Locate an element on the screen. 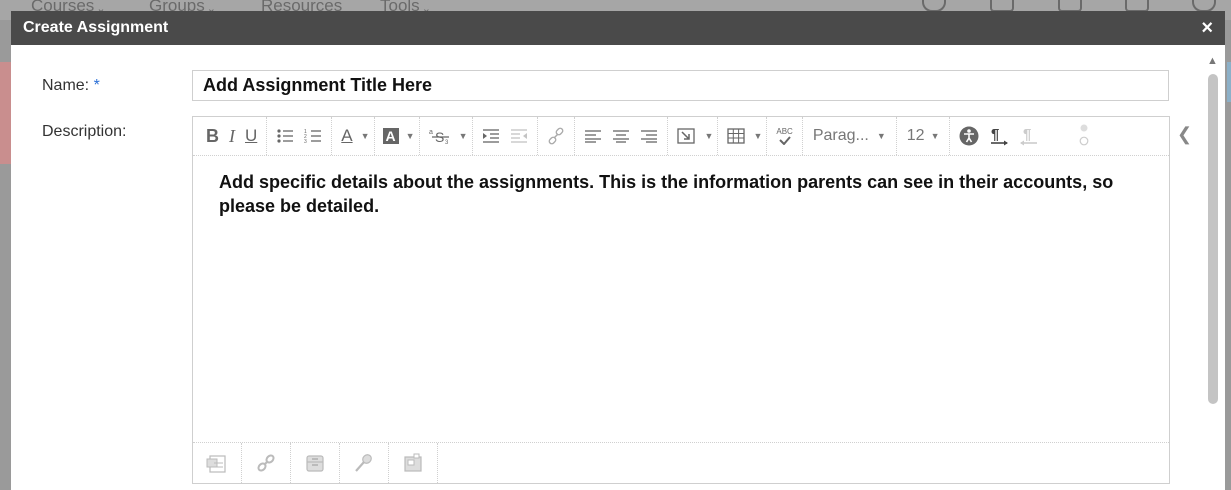 This screenshot has height=490, width=1231. paragraph-format-group: Parag... ▼ is located at coordinates (850, 136).